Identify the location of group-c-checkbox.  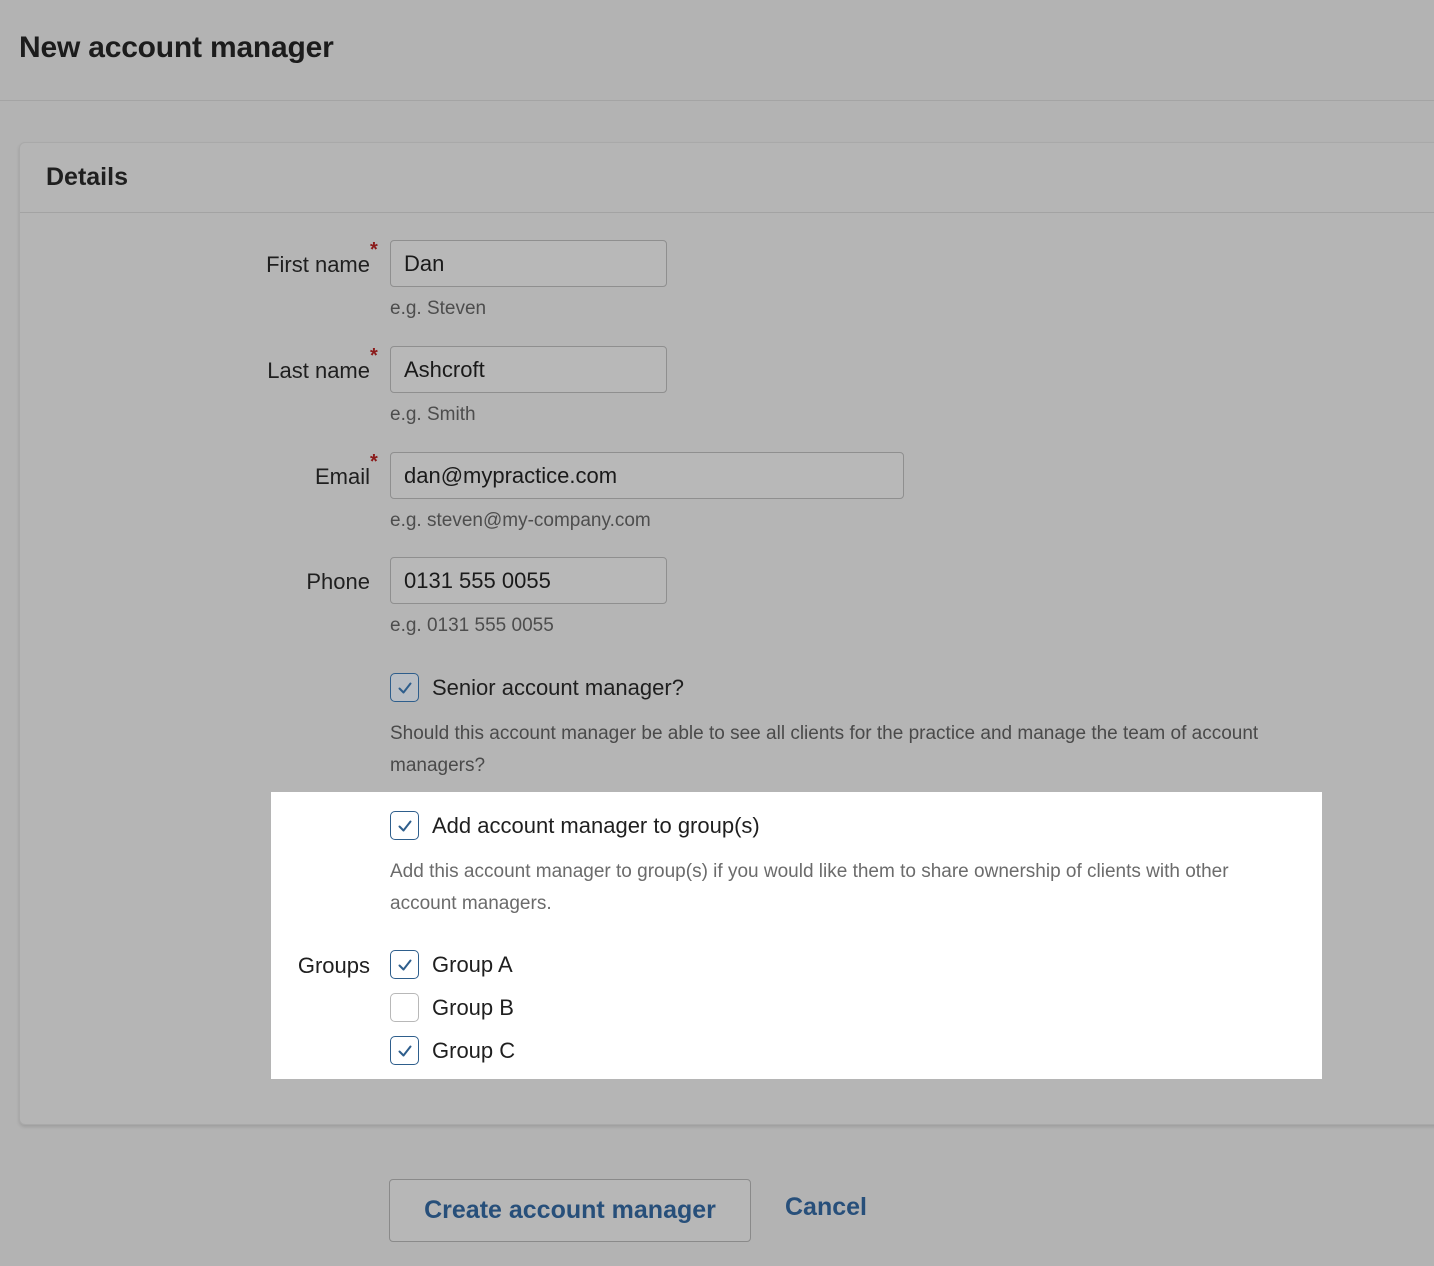
(404, 1050).